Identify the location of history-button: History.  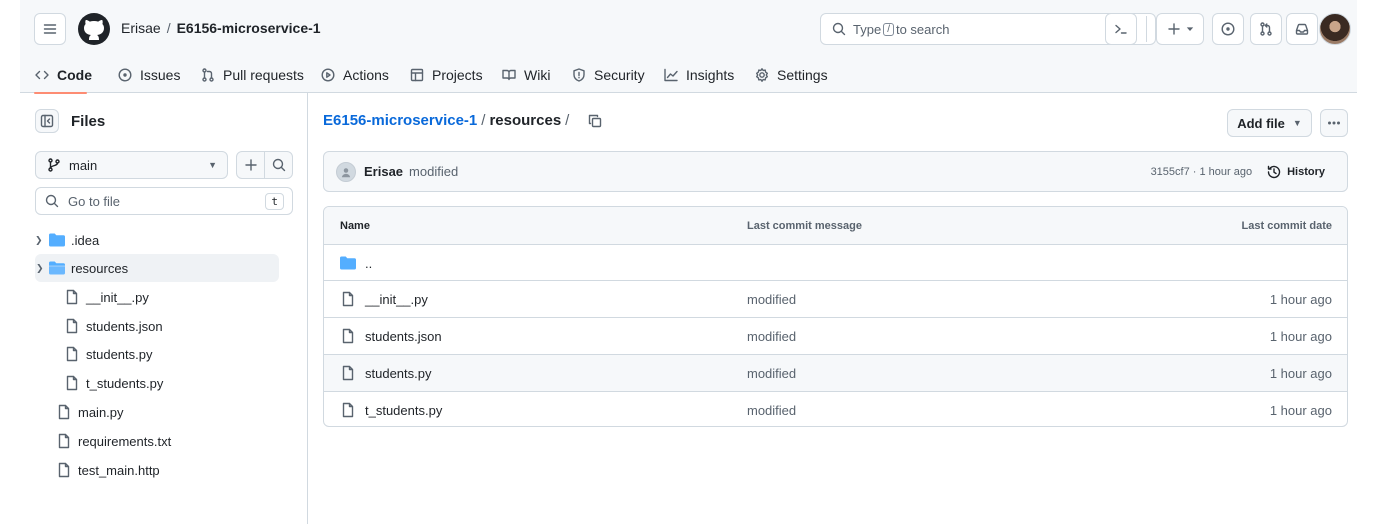
(1295, 172).